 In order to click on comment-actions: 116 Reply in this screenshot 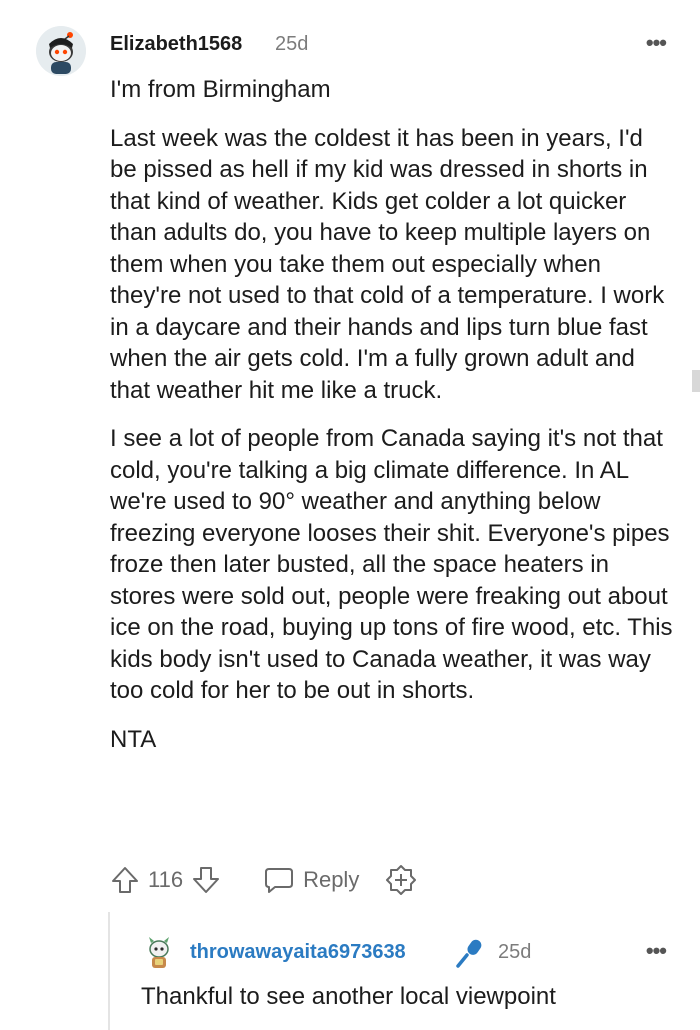, I will do `click(263, 880)`.